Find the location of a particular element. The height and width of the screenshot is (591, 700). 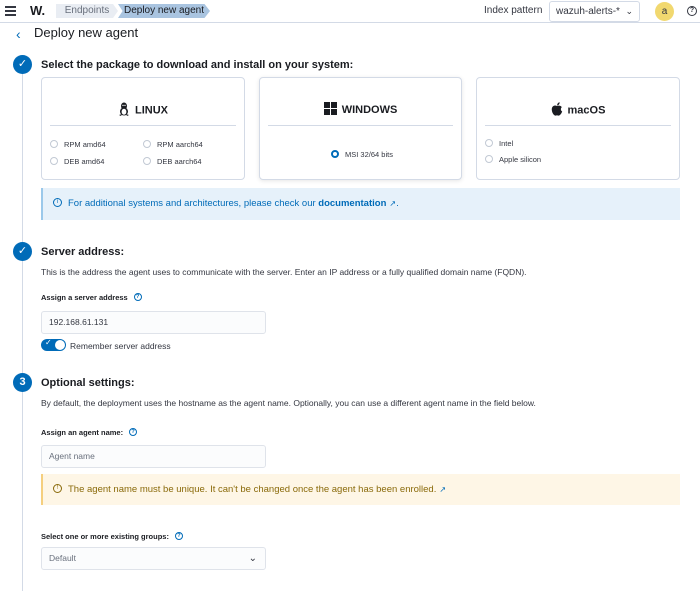

radio-deb-amd64: DEB amd64 is located at coordinates (77, 161).